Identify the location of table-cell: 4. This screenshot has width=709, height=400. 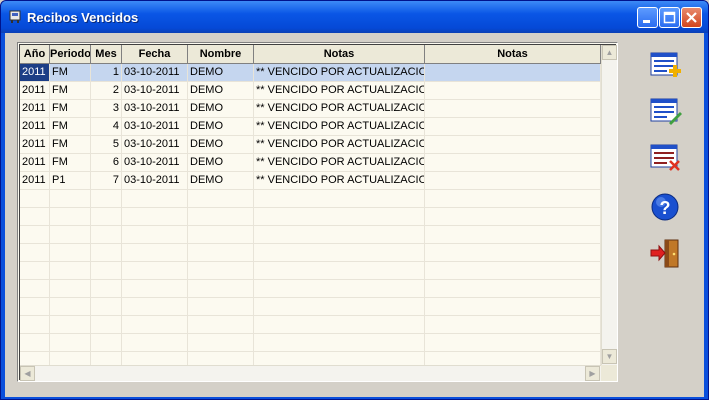
(106, 127).